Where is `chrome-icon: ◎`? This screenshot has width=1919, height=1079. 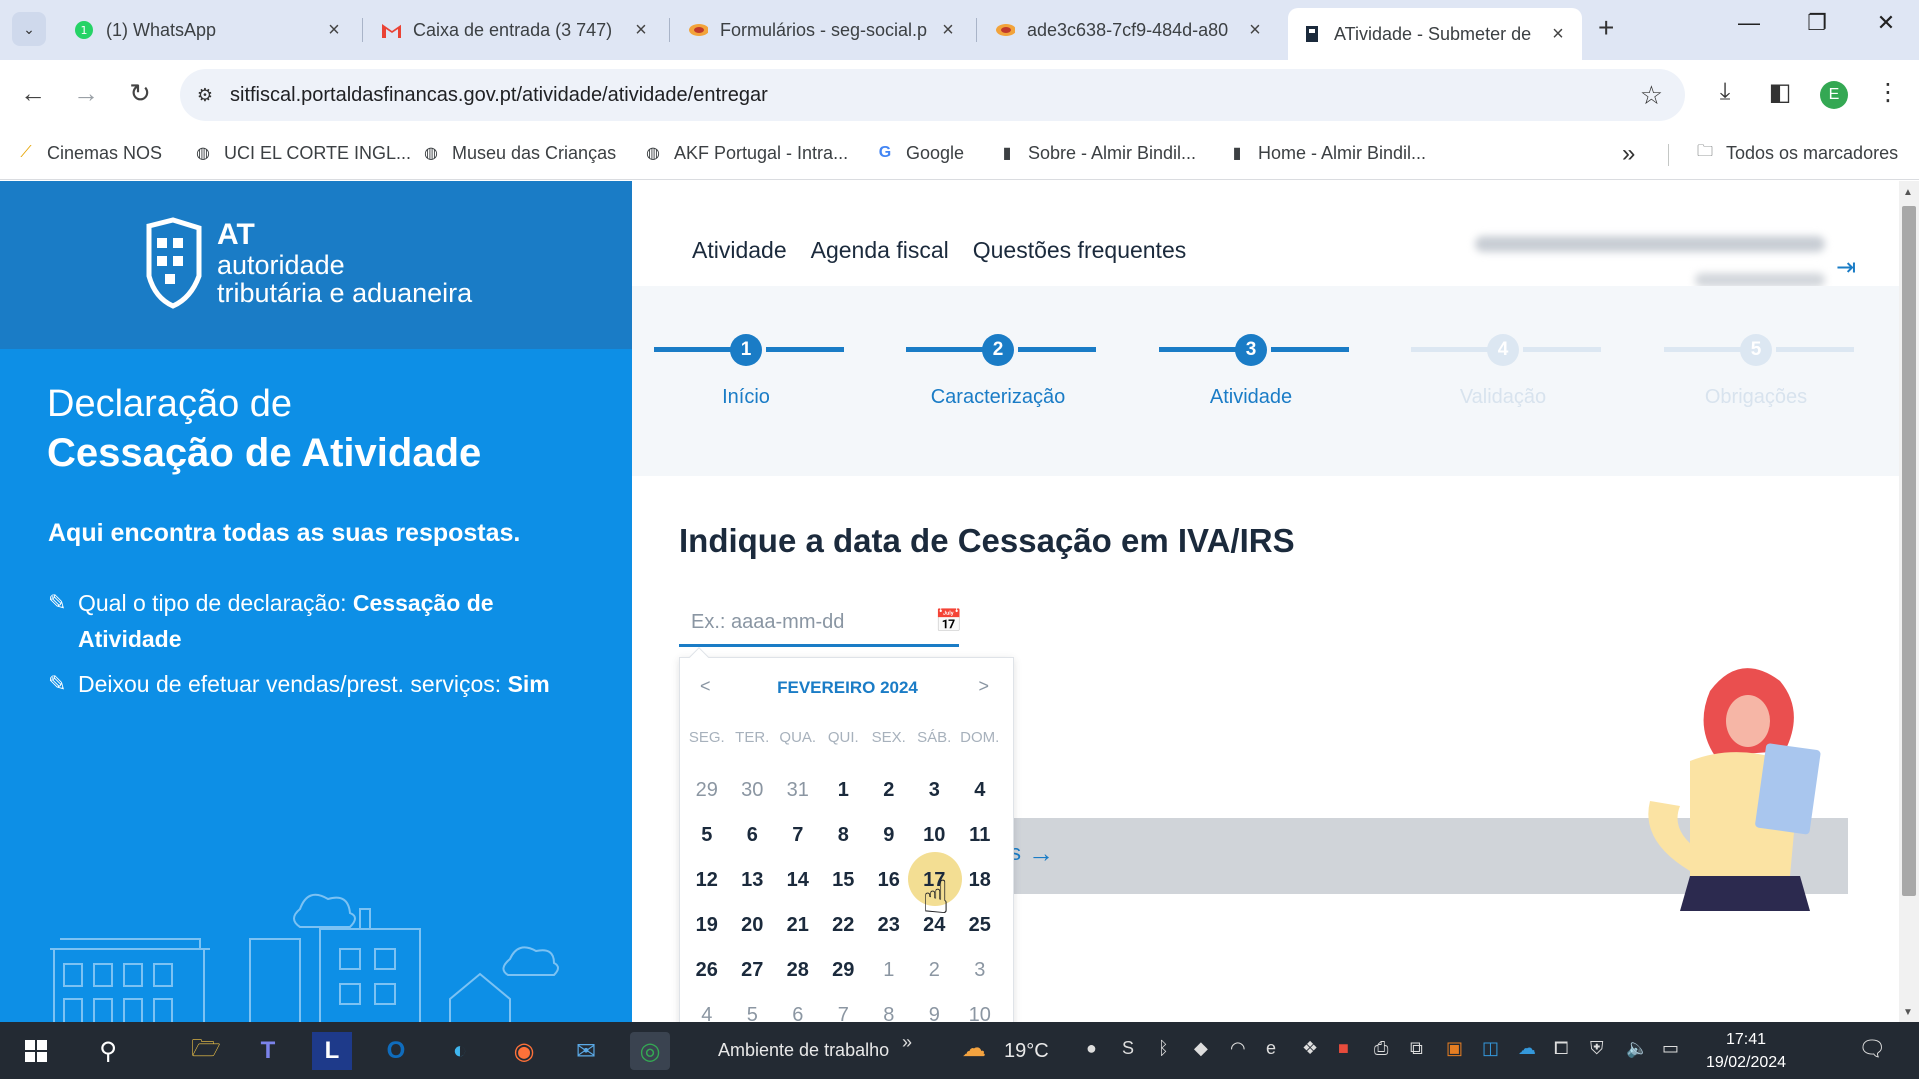
chrome-icon: ◎ is located at coordinates (650, 1051).